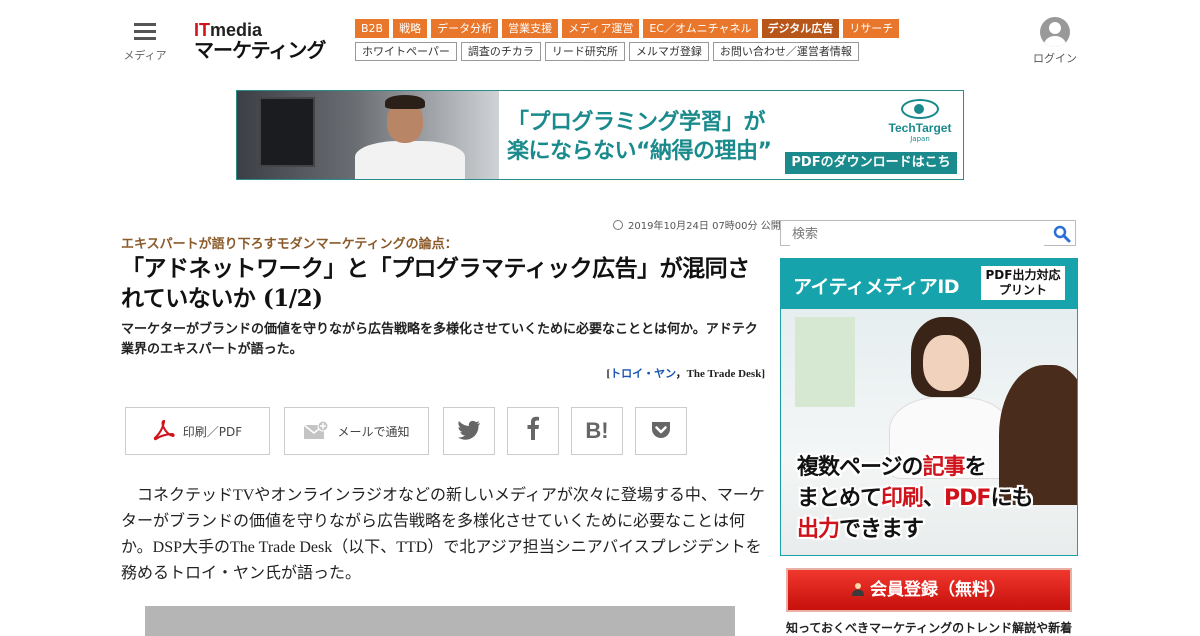  I want to click on pocket-save-button, so click(661, 431).